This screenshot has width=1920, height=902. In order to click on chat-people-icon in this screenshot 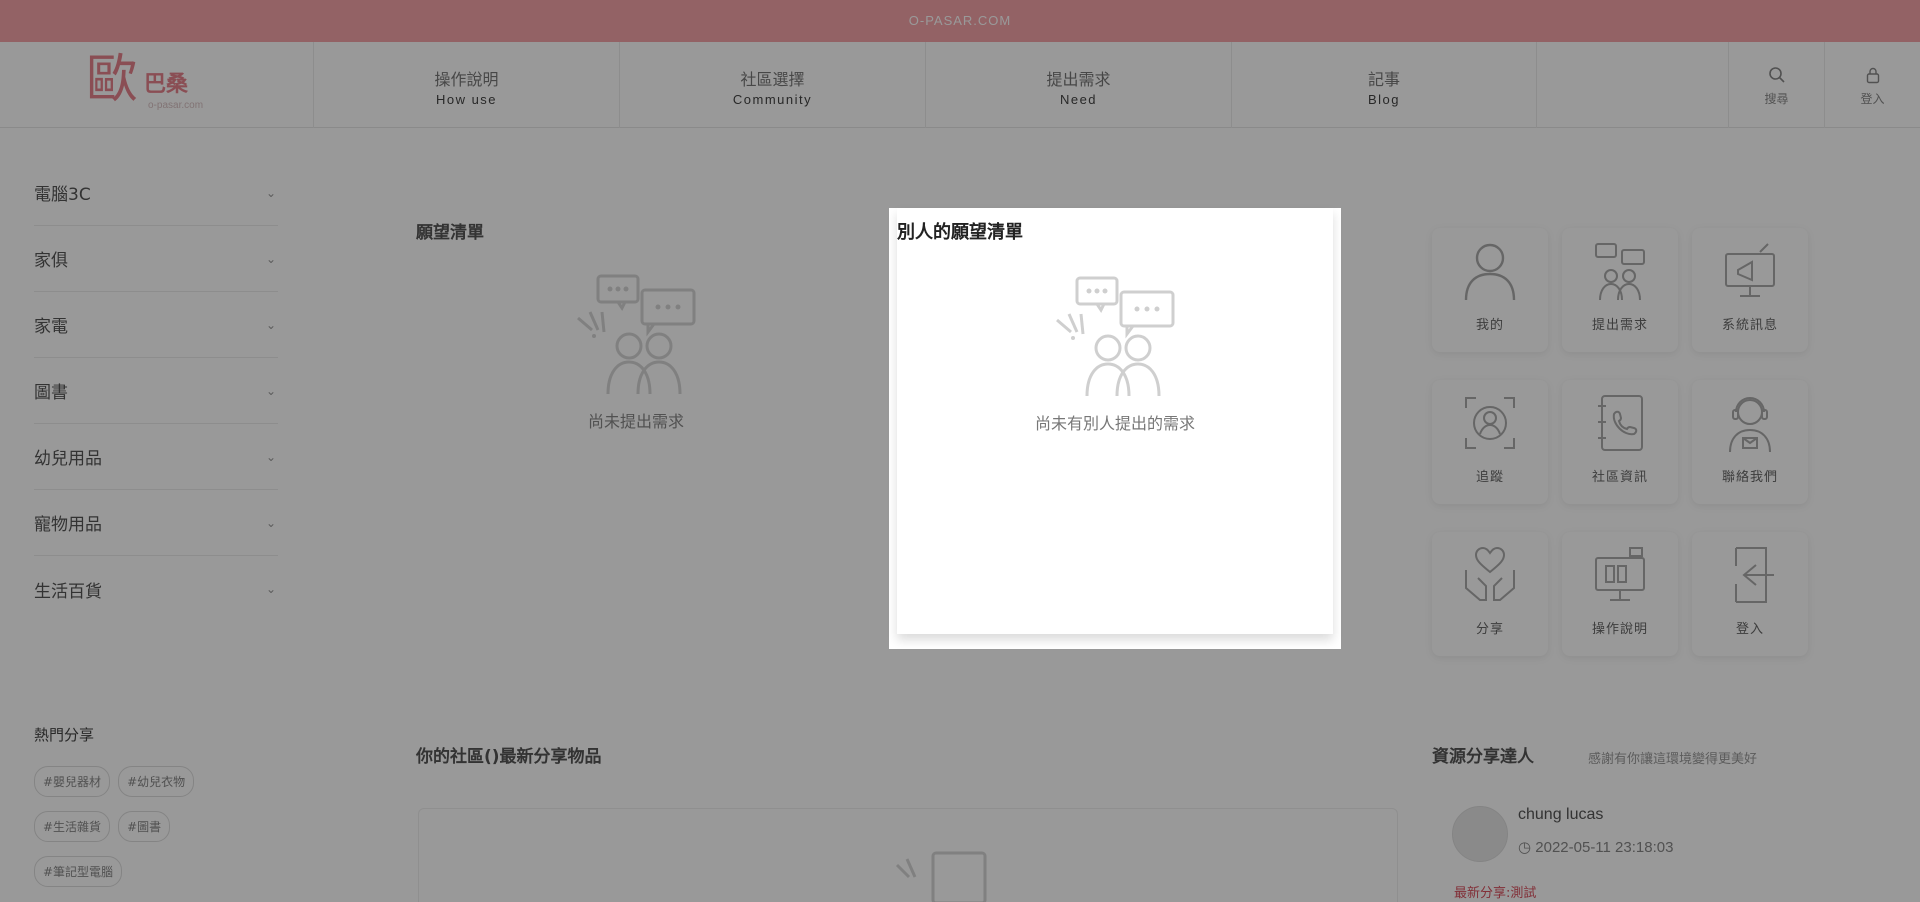, I will do `click(1115, 336)`.